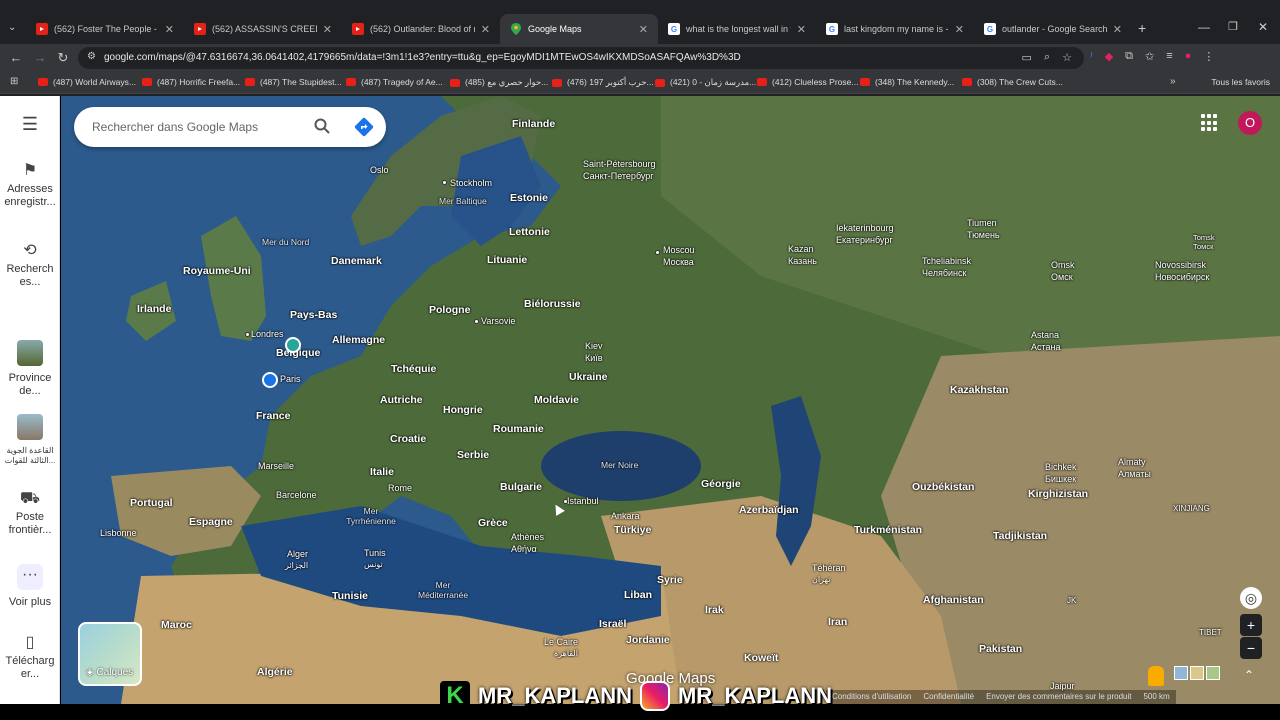  I want to click on map-label-country: Tchéquie, so click(413, 369).